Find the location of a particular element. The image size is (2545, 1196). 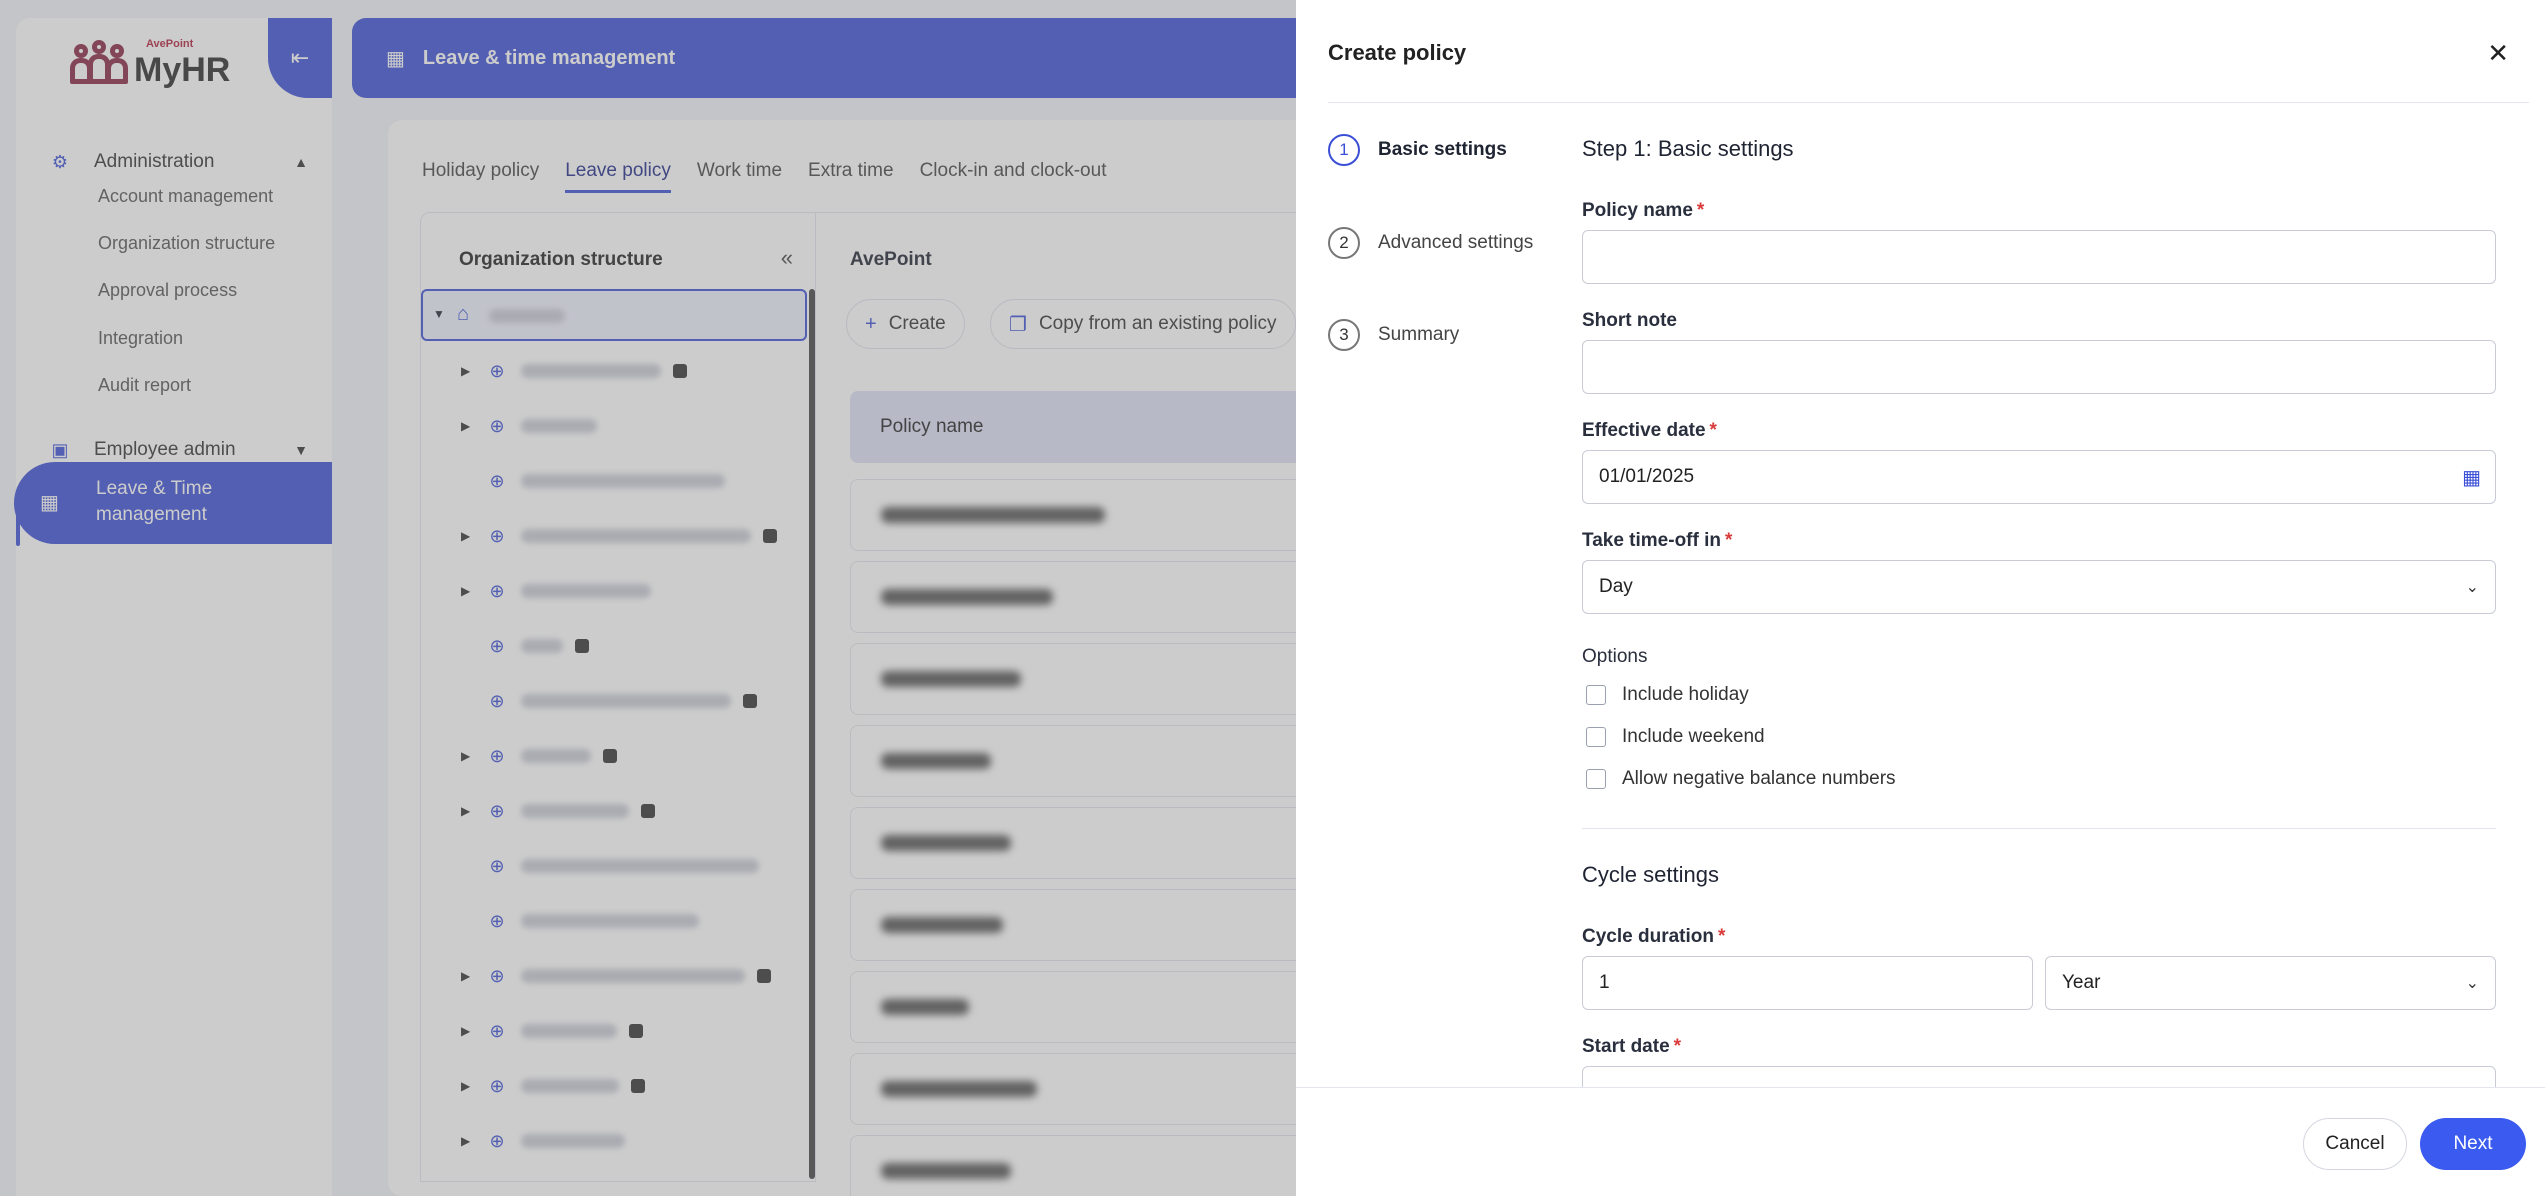

step-summary: 3 Summary is located at coordinates (1393, 335).